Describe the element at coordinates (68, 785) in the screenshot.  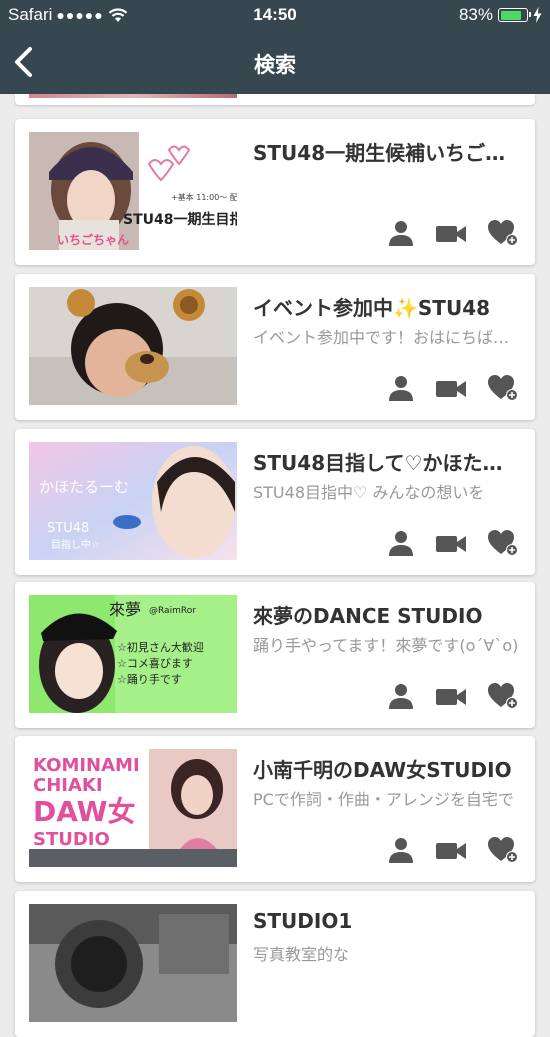
I see `thumbnail-caption: CHIAKI` at that location.